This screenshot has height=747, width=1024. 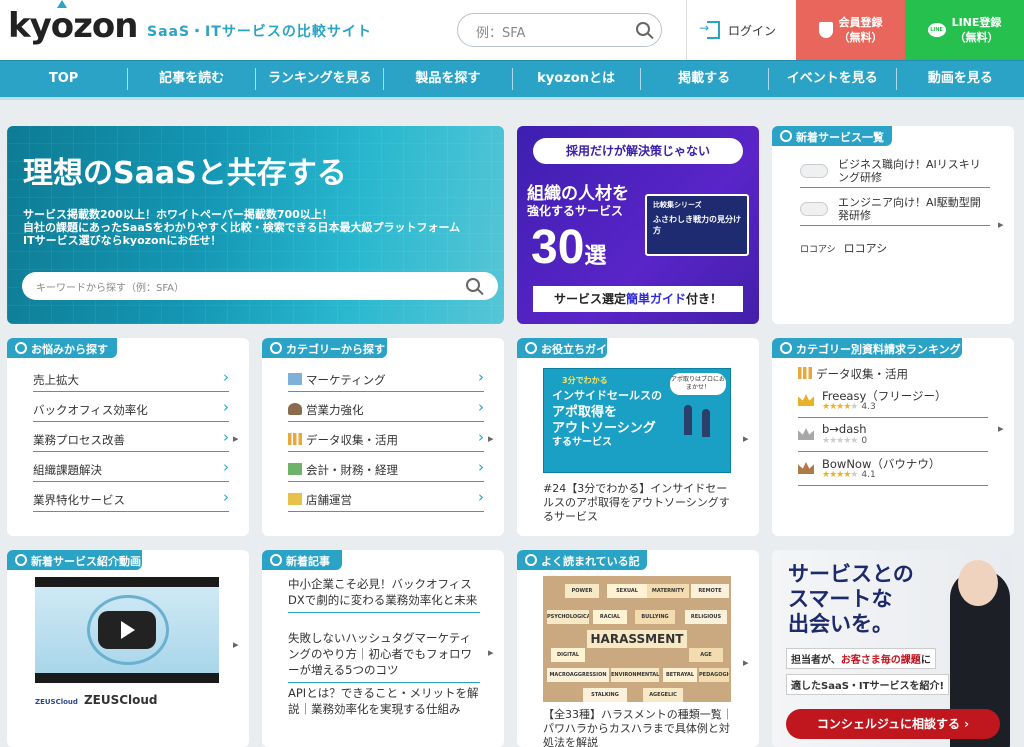 I want to click on new-service-item: ビジネス職向け！AIリスキリング研修, so click(x=895, y=173).